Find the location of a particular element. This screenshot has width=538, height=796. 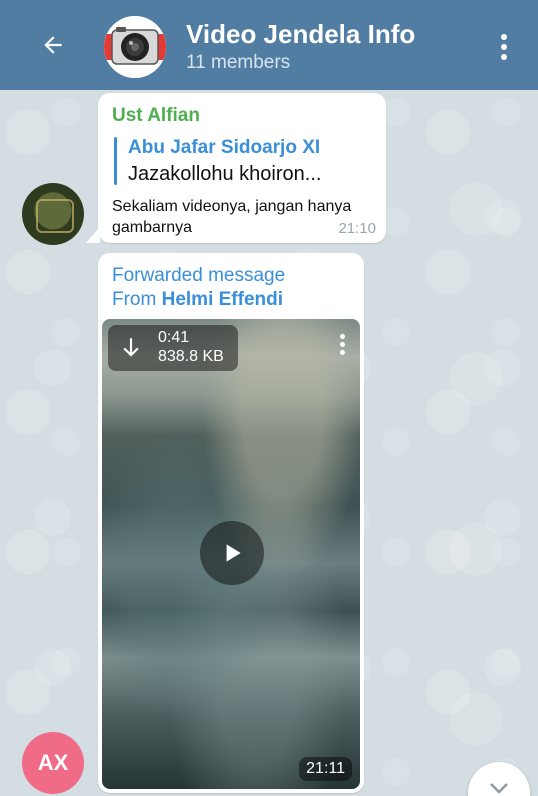

video-size: 838.8 KB is located at coordinates (191, 356).